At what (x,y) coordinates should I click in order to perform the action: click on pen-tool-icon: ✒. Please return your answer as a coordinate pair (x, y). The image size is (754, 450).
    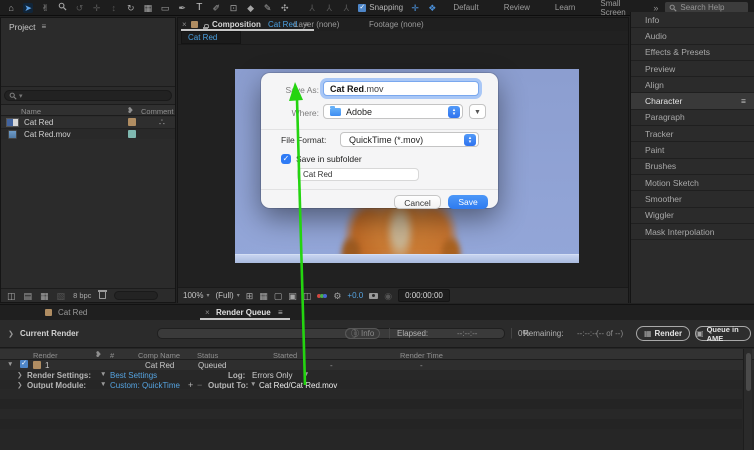
    Looking at the image, I should click on (182, 8).